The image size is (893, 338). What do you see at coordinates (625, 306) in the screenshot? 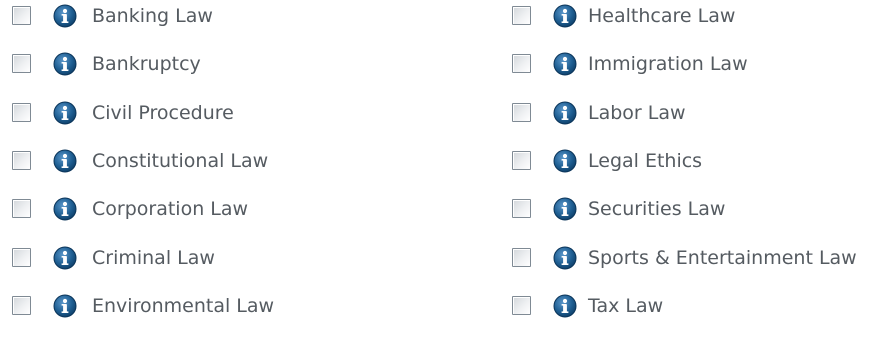
I see `practice-area-label: Tax Law` at bounding box center [625, 306].